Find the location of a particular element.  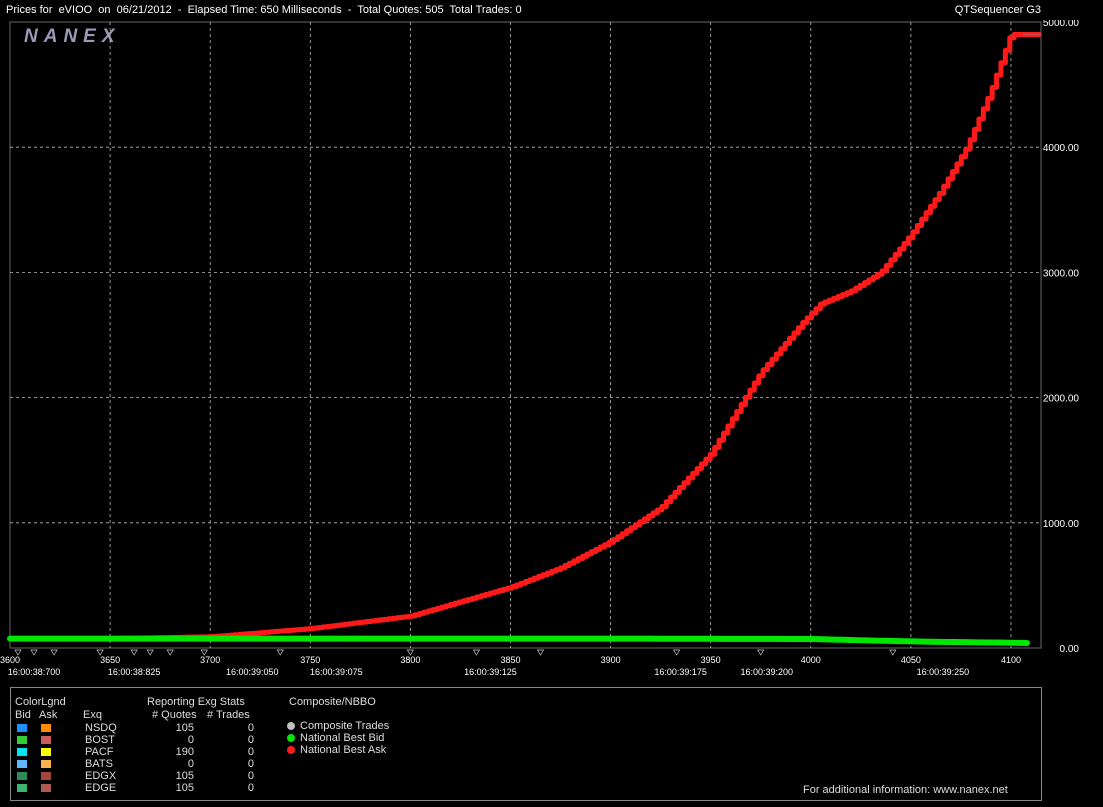

y-tick-label: 3000.00 is located at coordinates (1061, 273).